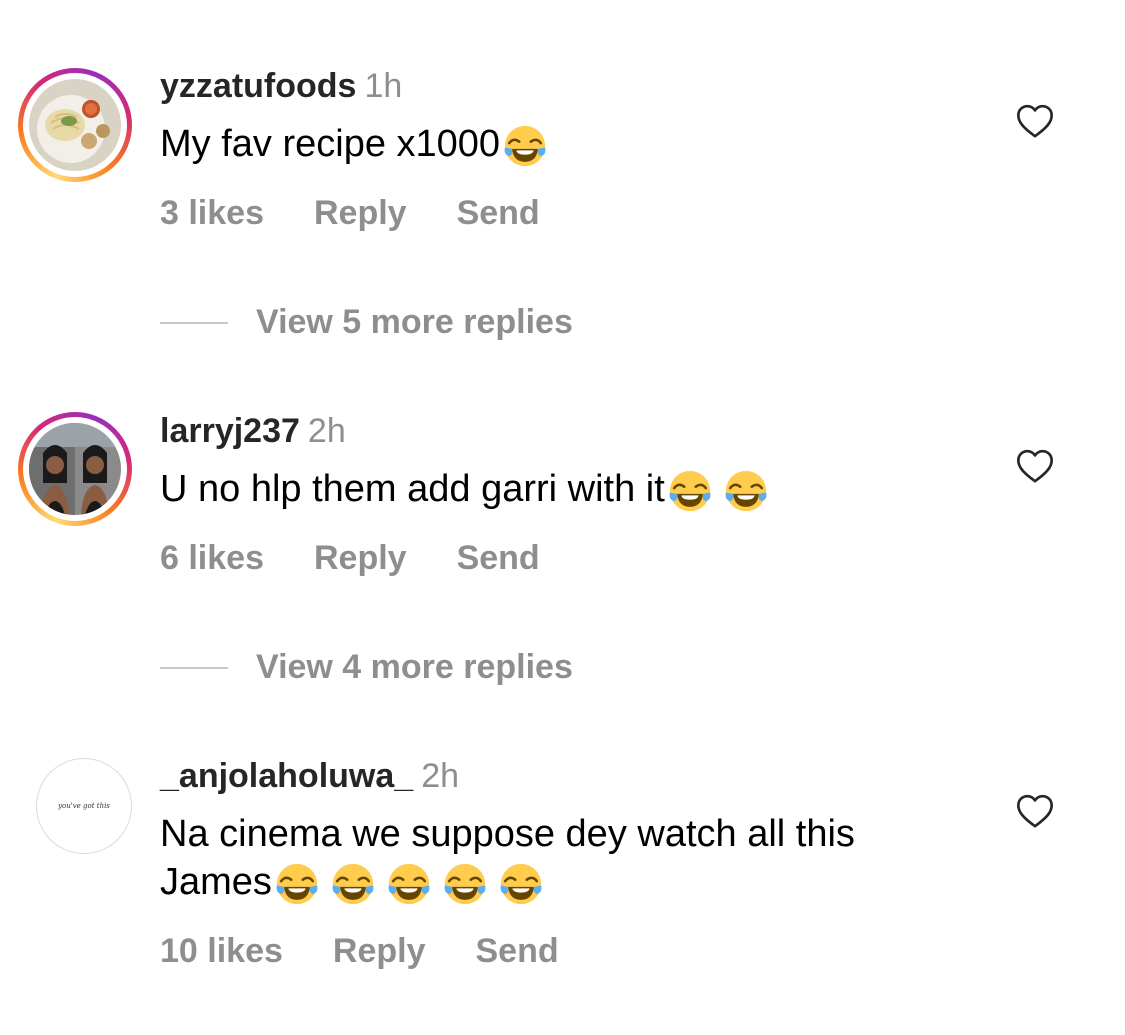 This screenshot has width=1125, height=1035. What do you see at coordinates (230, 431) in the screenshot?
I see `comment-username: larryj237` at bounding box center [230, 431].